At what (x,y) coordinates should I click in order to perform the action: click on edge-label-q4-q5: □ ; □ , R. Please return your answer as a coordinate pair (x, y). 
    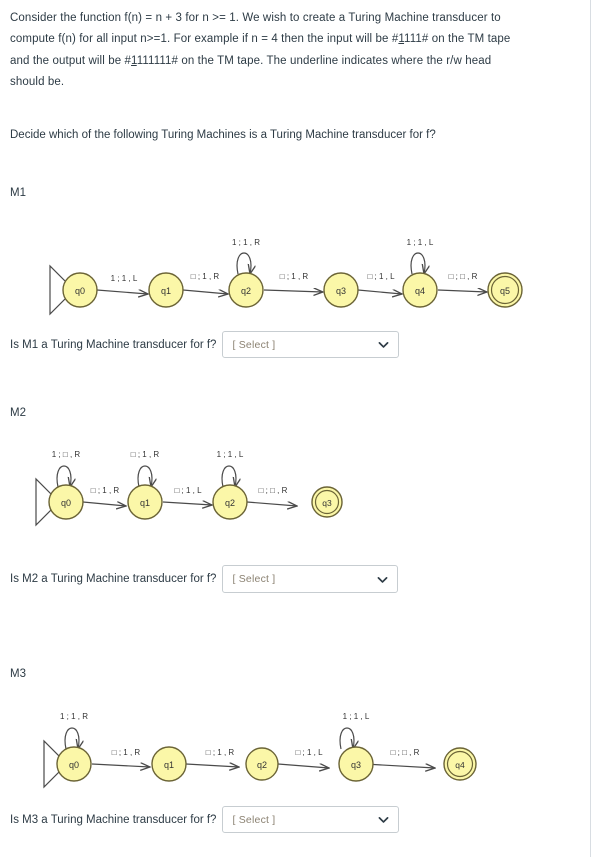
    Looking at the image, I should click on (463, 276).